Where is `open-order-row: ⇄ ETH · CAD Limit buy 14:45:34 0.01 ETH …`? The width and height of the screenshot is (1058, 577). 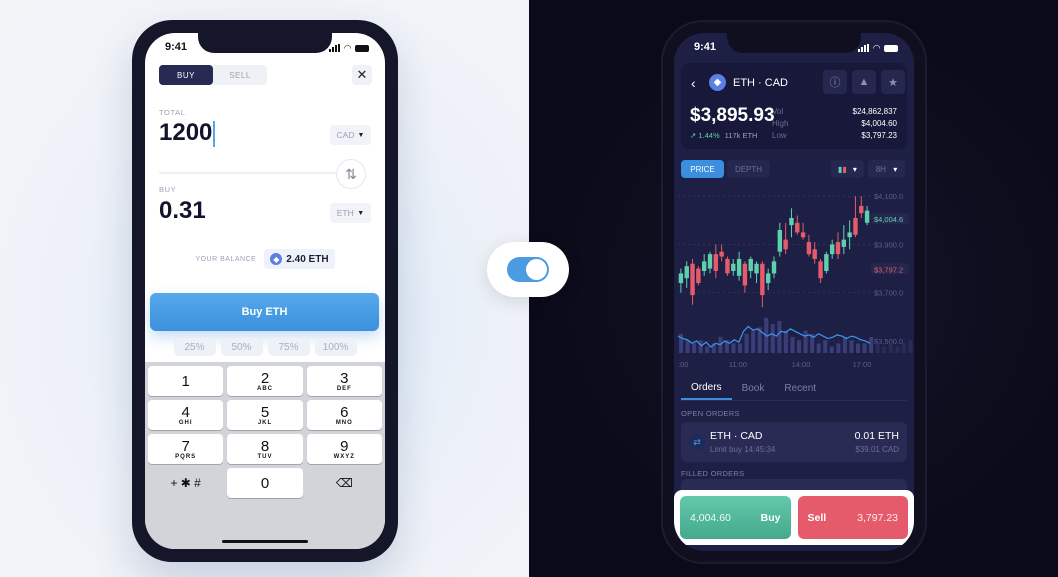
open-order-row: ⇄ ETH · CAD Limit buy 14:45:34 0.01 ETH … is located at coordinates (794, 442).